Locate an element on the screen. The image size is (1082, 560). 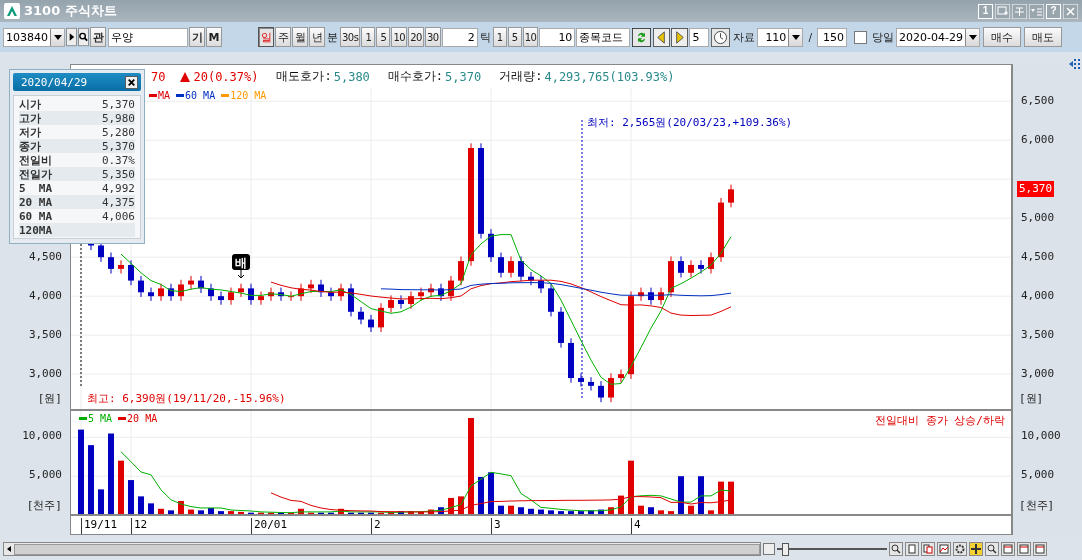
axis-label: 20/01 is located at coordinates (269, 526).